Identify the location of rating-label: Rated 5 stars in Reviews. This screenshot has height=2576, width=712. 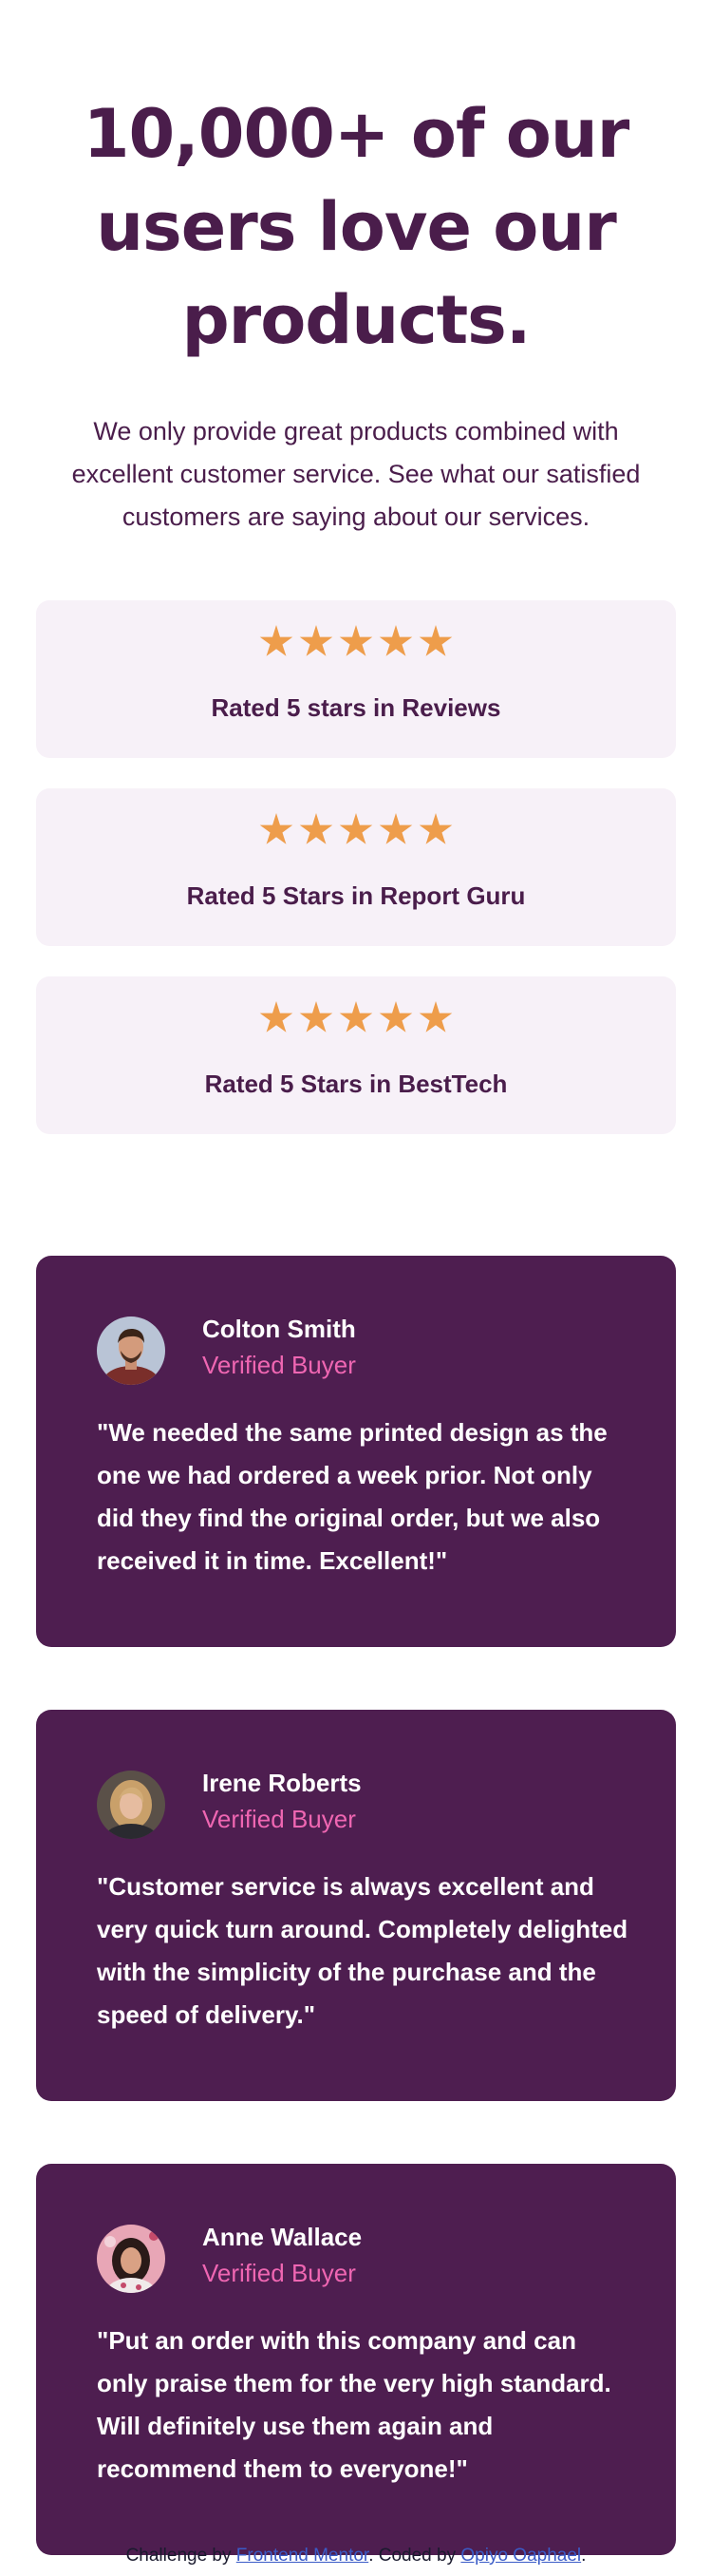
(356, 707).